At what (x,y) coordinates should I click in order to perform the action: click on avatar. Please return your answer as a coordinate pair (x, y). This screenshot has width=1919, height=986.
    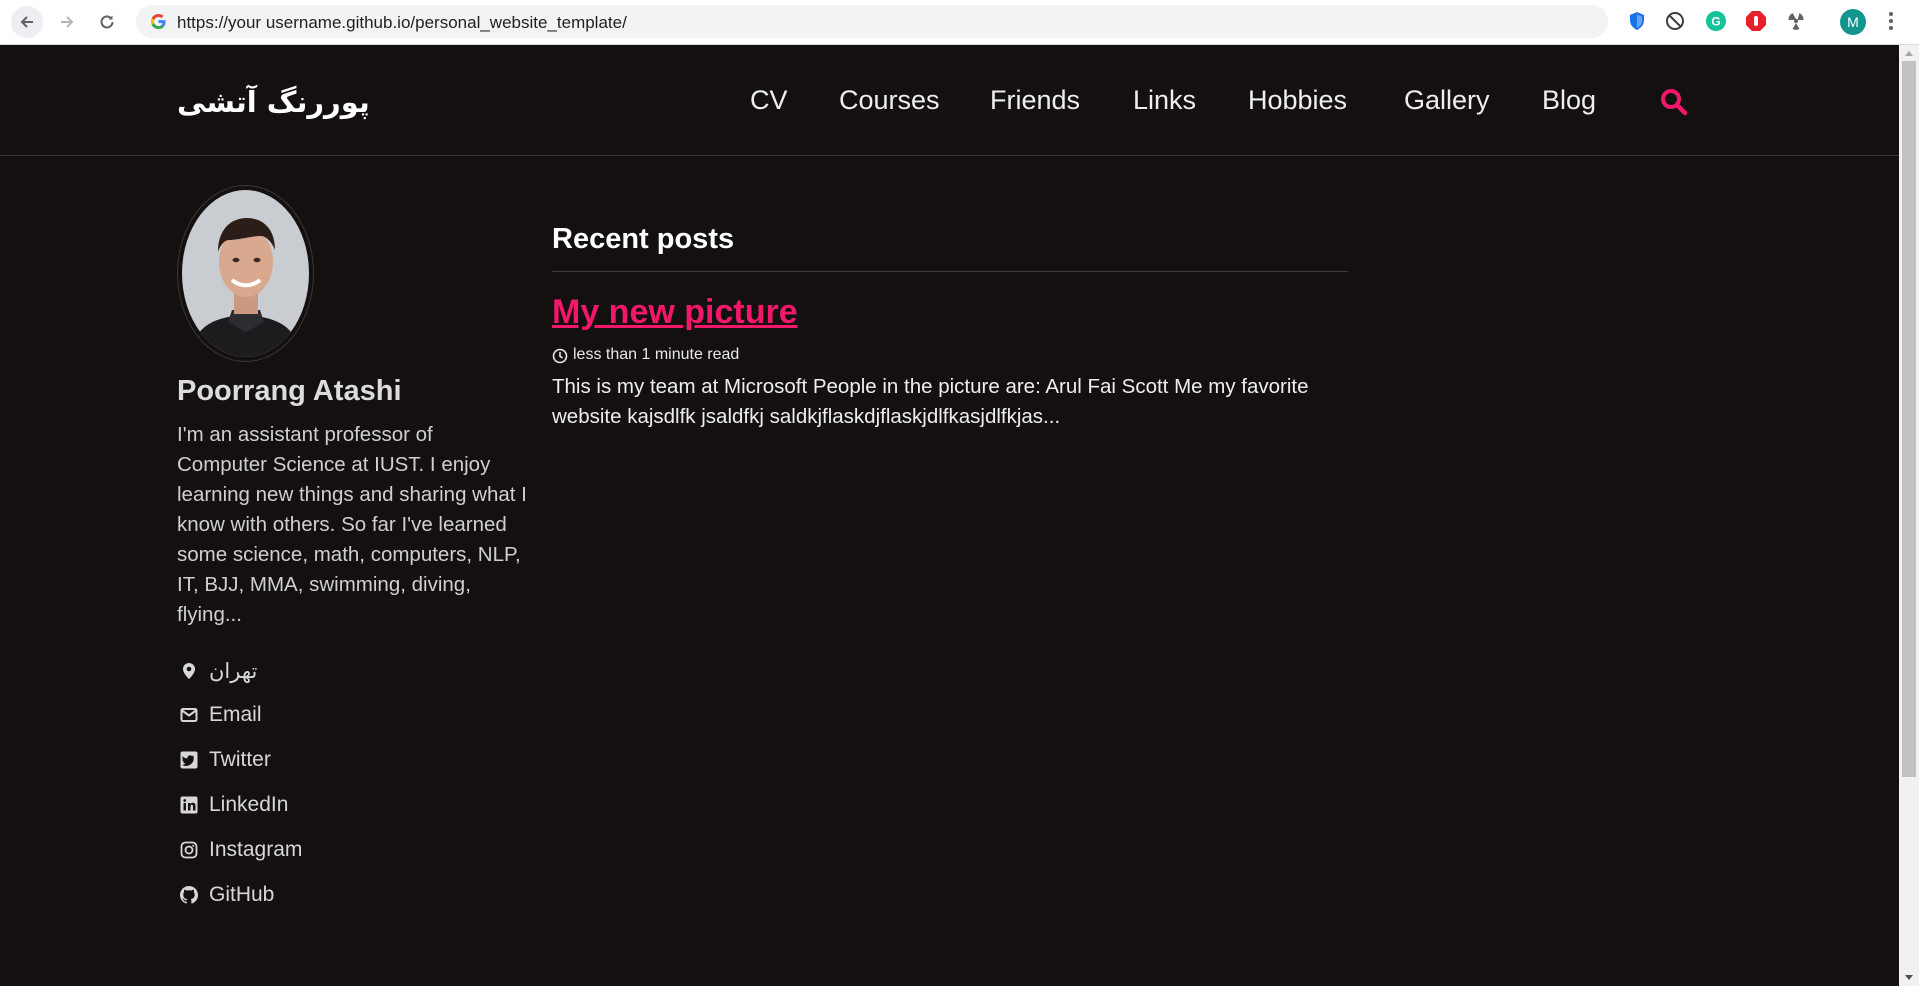
    Looking at the image, I should click on (245, 273).